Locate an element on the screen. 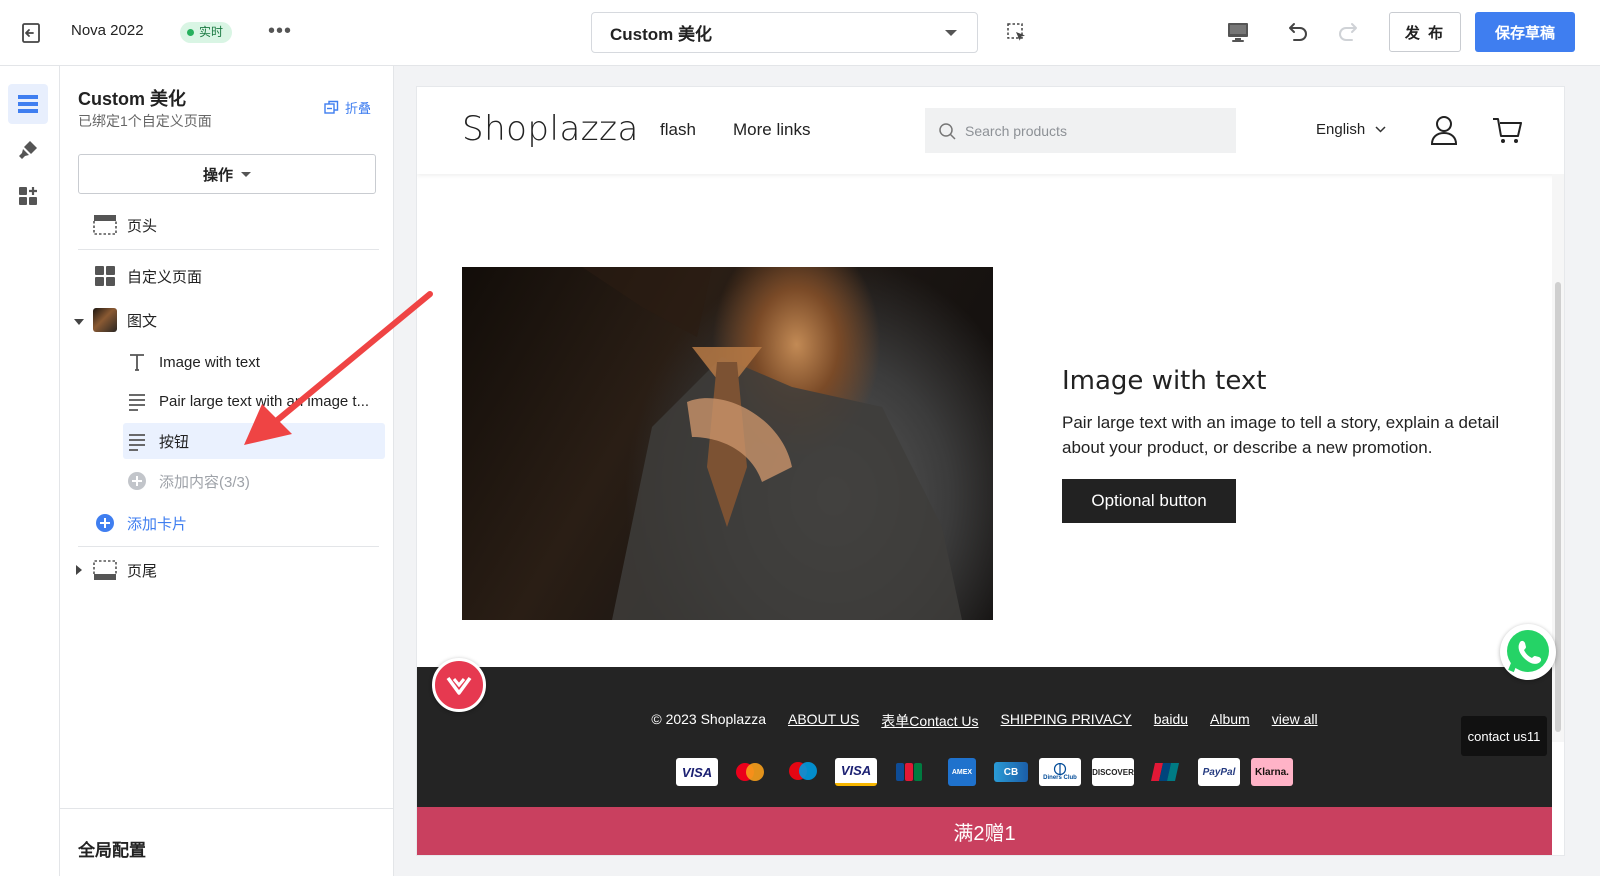 This screenshot has width=1600, height=876. element-picker-icon is located at coordinates (1017, 33).